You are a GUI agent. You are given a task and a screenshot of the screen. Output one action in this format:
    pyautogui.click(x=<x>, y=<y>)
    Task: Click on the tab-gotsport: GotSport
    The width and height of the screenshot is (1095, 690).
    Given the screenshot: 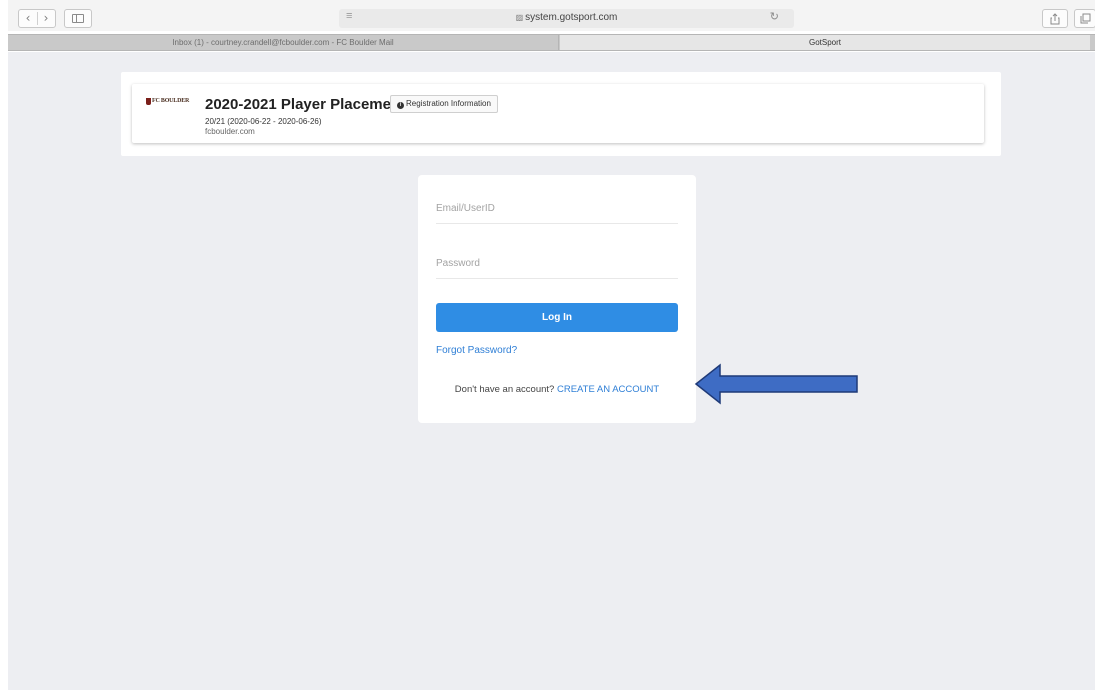 What is the action you would take?
    pyautogui.click(x=825, y=42)
    